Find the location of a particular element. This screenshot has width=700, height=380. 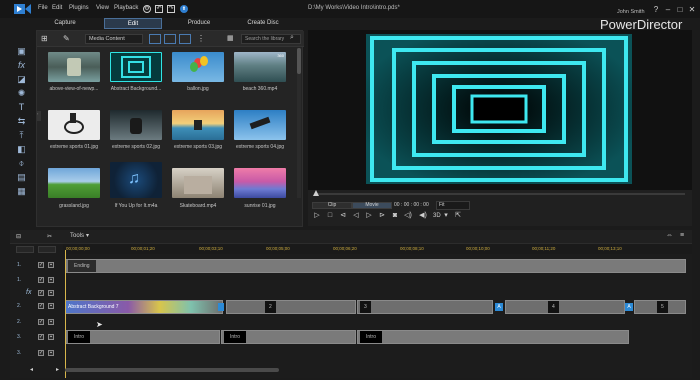

undo-icon: ↶ is located at coordinates (159, 9).